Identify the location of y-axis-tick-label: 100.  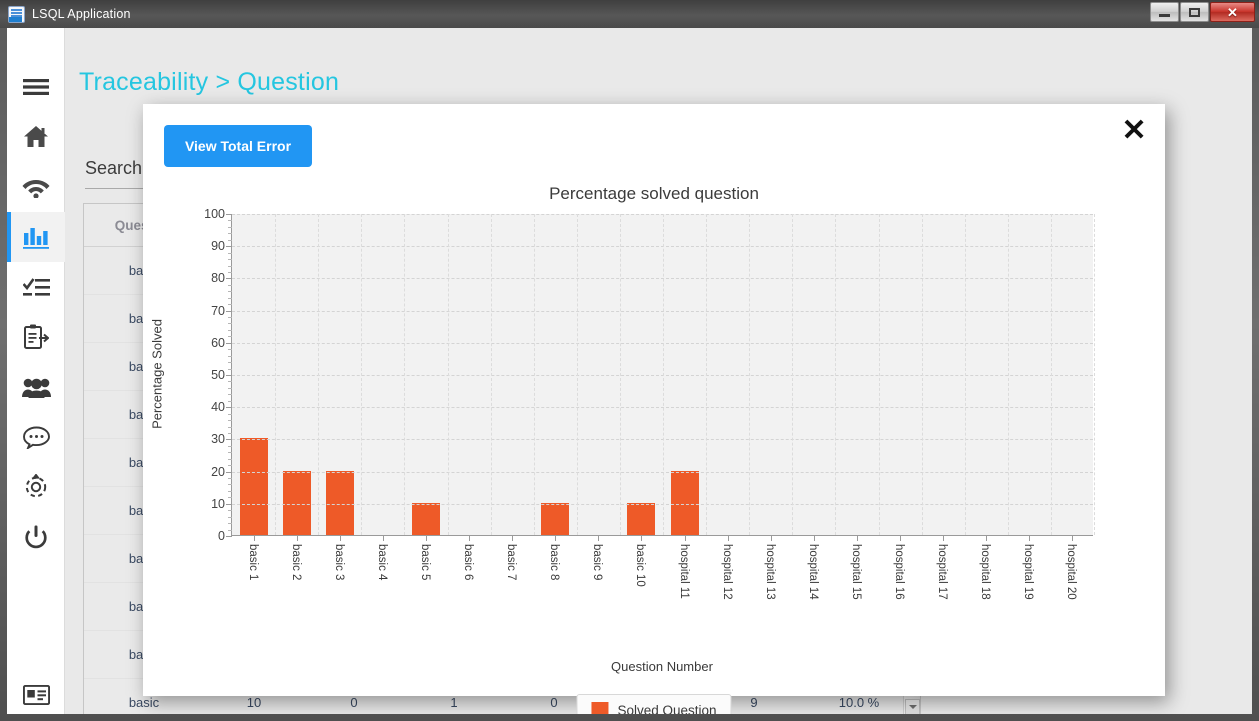
(214, 214).